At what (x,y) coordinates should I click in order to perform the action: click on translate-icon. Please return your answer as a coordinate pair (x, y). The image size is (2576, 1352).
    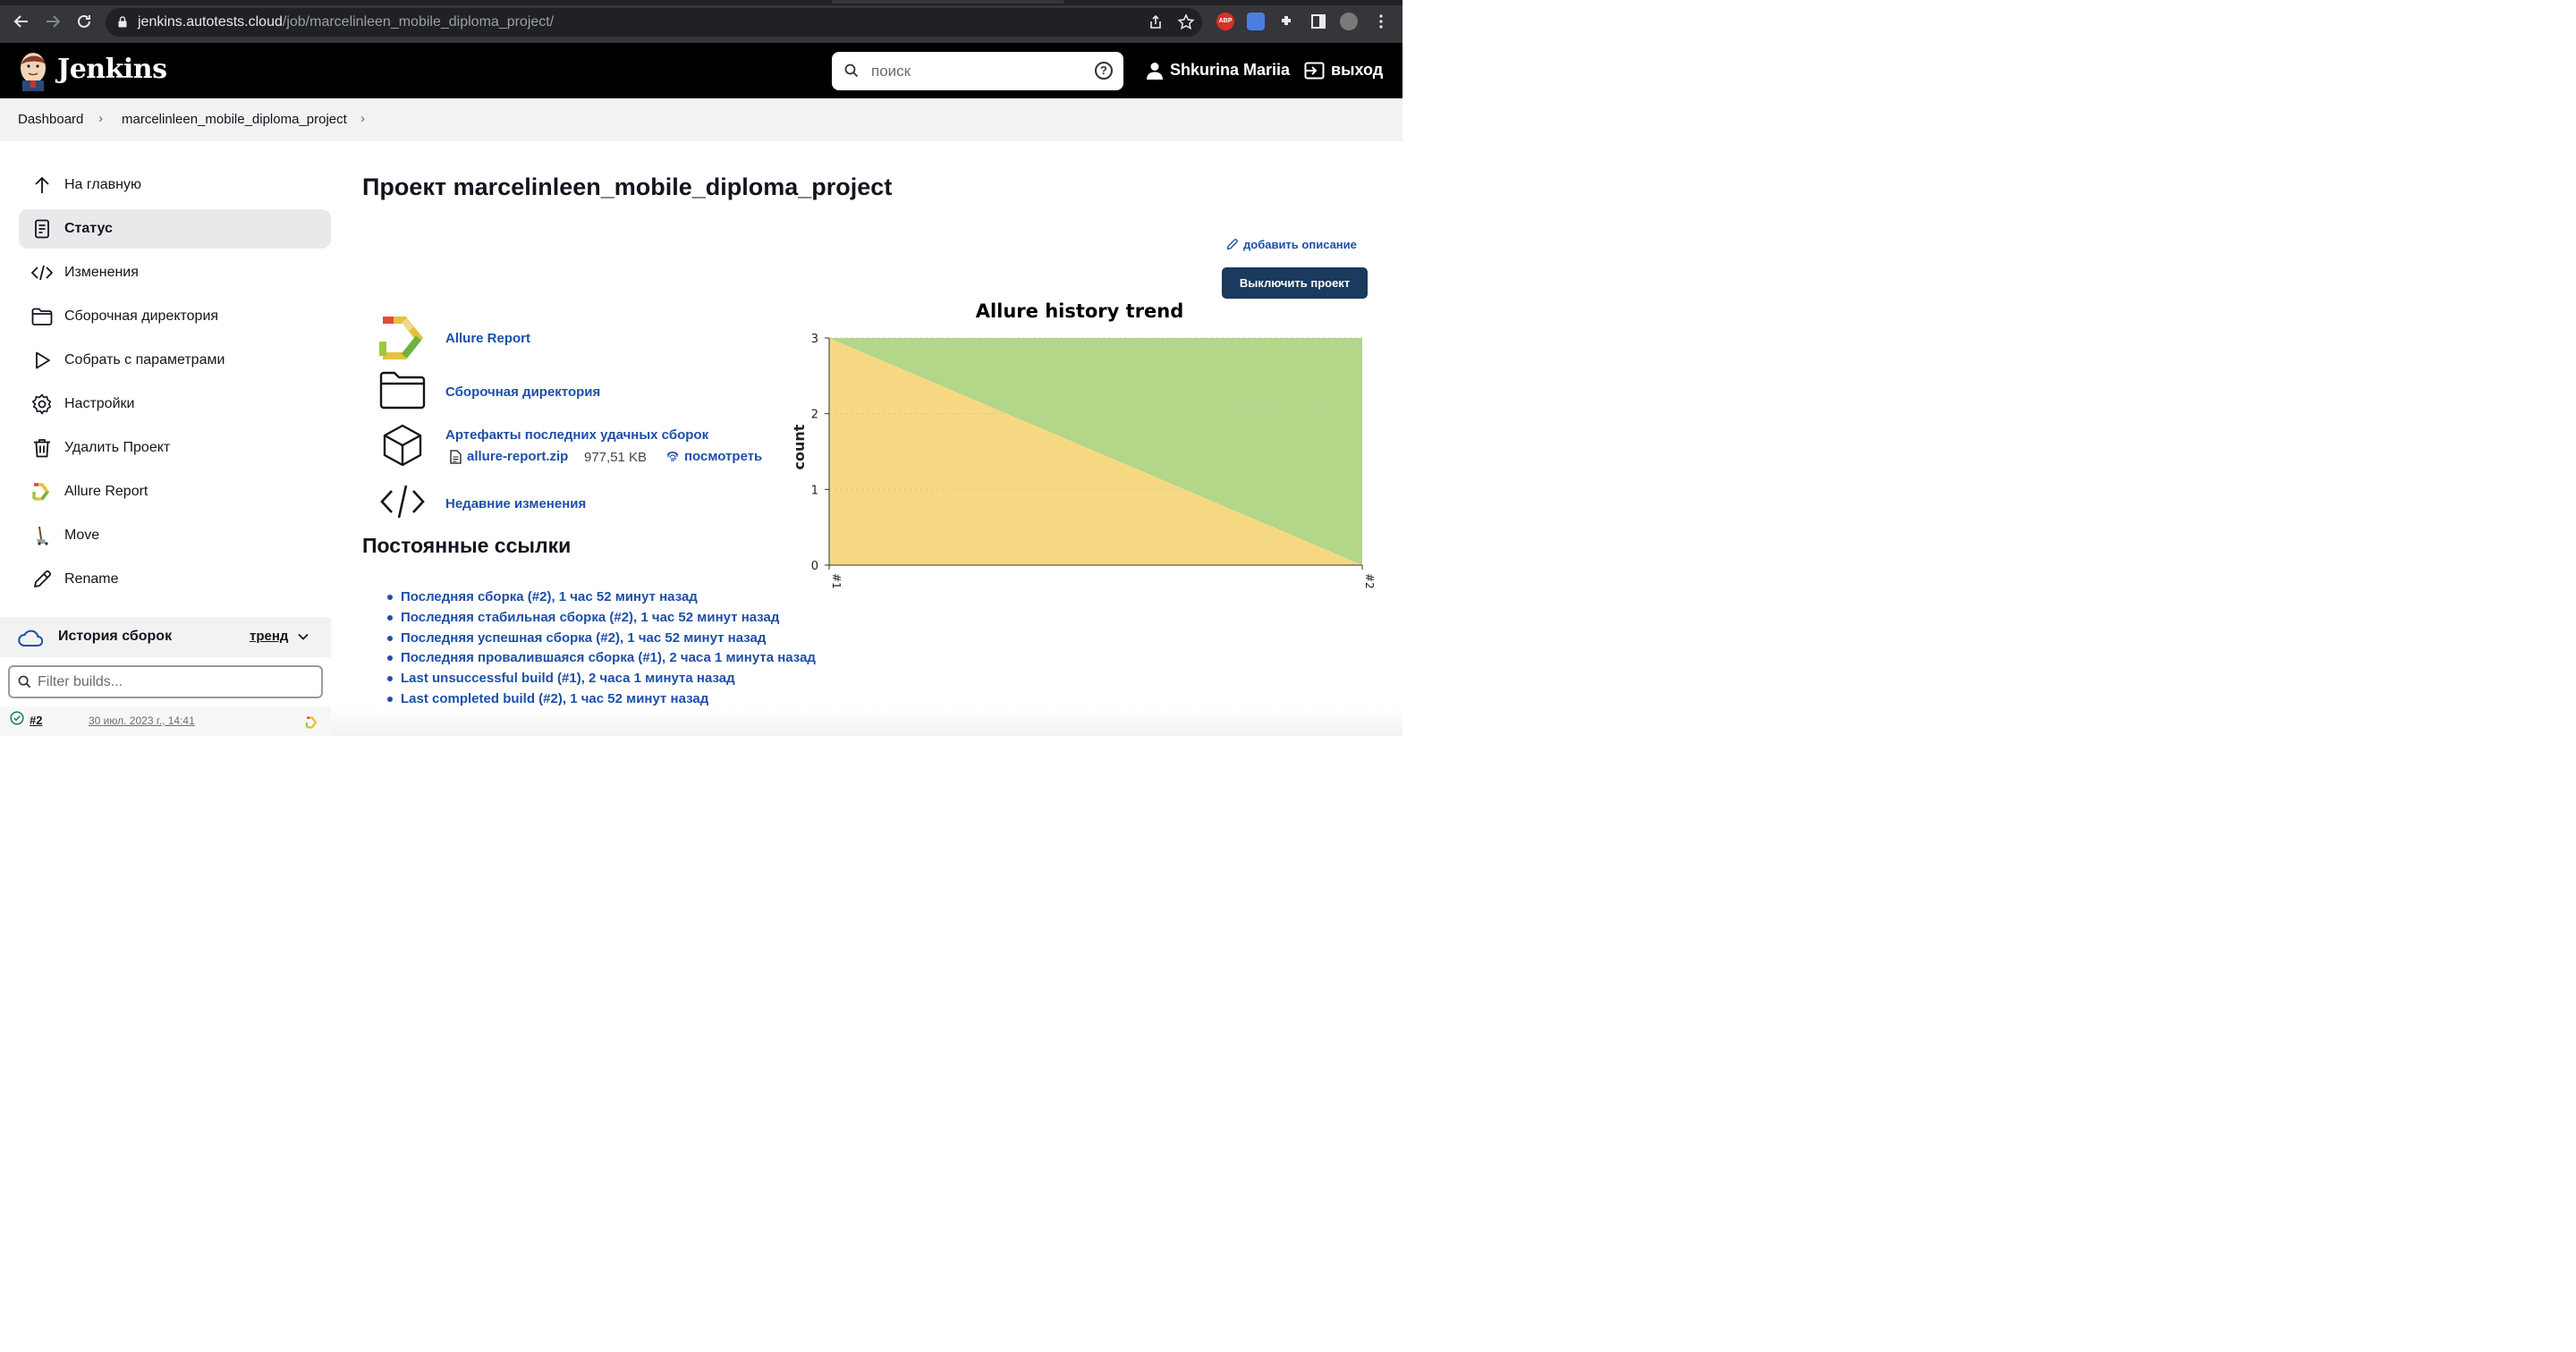
    Looking at the image, I should click on (1256, 21).